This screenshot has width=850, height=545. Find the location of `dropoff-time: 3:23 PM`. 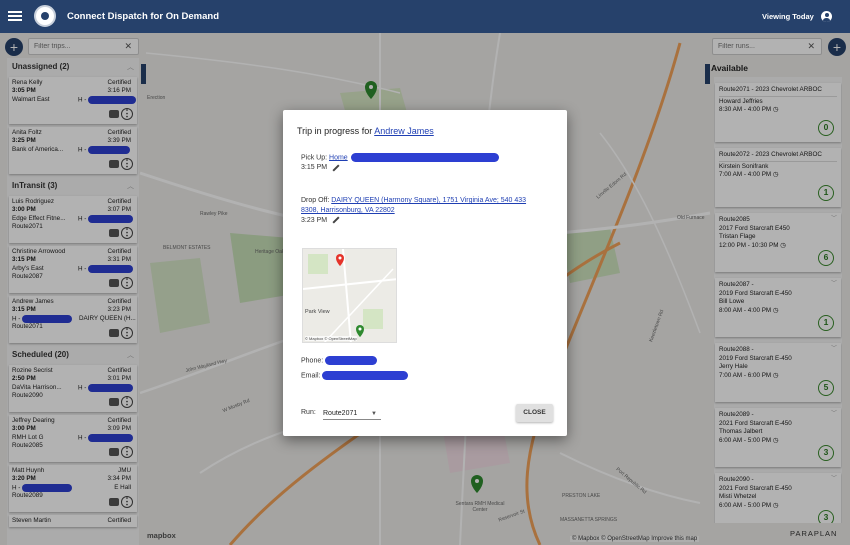

dropoff-time: 3:23 PM is located at coordinates (314, 220).